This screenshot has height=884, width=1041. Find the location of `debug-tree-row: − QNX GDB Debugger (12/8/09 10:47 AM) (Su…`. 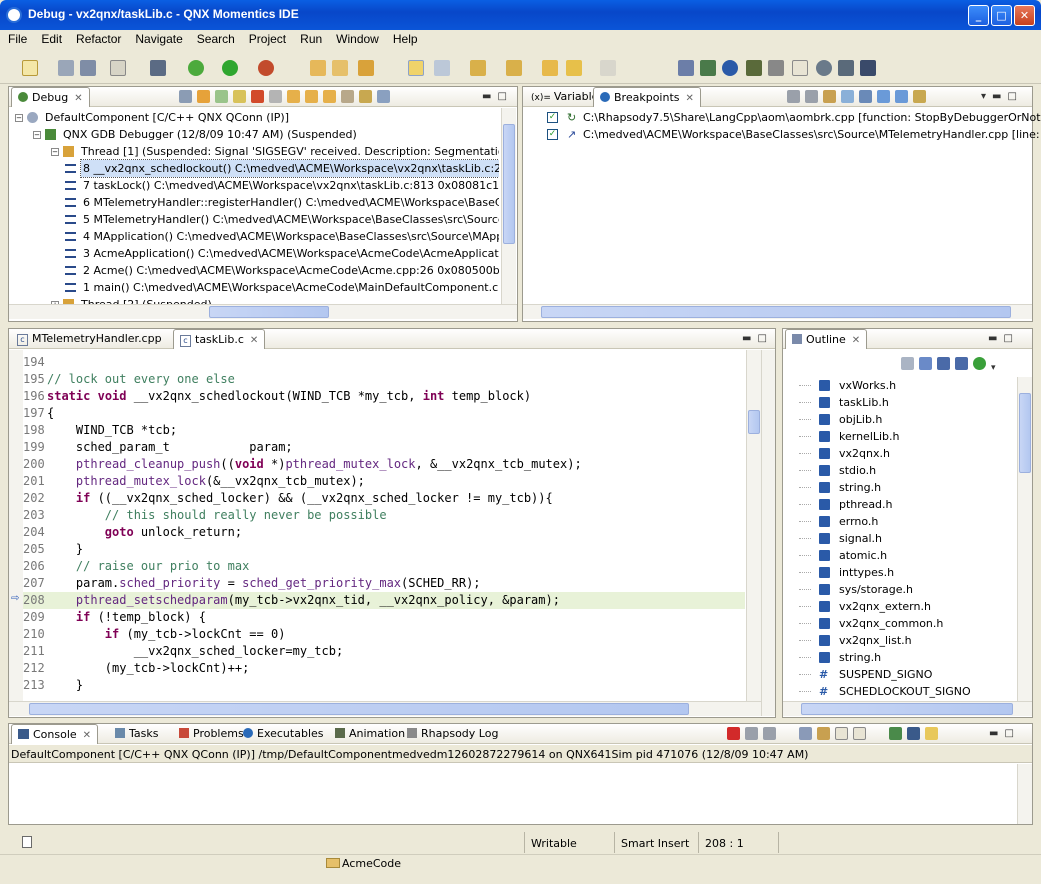

debug-tree-row: − QNX GDB Debugger (12/8/09 10:47 AM) (Su… is located at coordinates (256, 134).